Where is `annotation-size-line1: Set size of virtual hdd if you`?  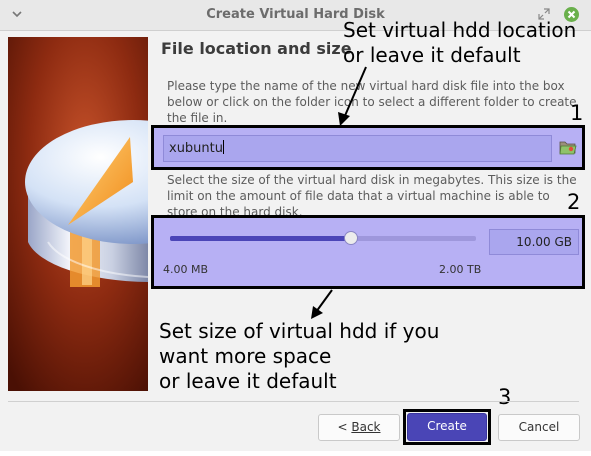 annotation-size-line1: Set size of virtual hdd if you is located at coordinates (299, 331).